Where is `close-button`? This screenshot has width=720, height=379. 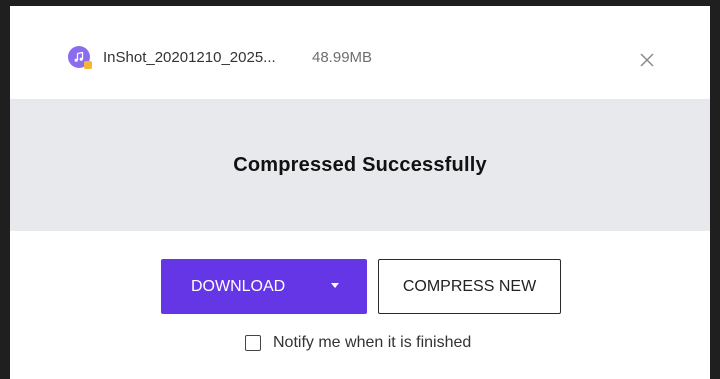 close-button is located at coordinates (647, 60).